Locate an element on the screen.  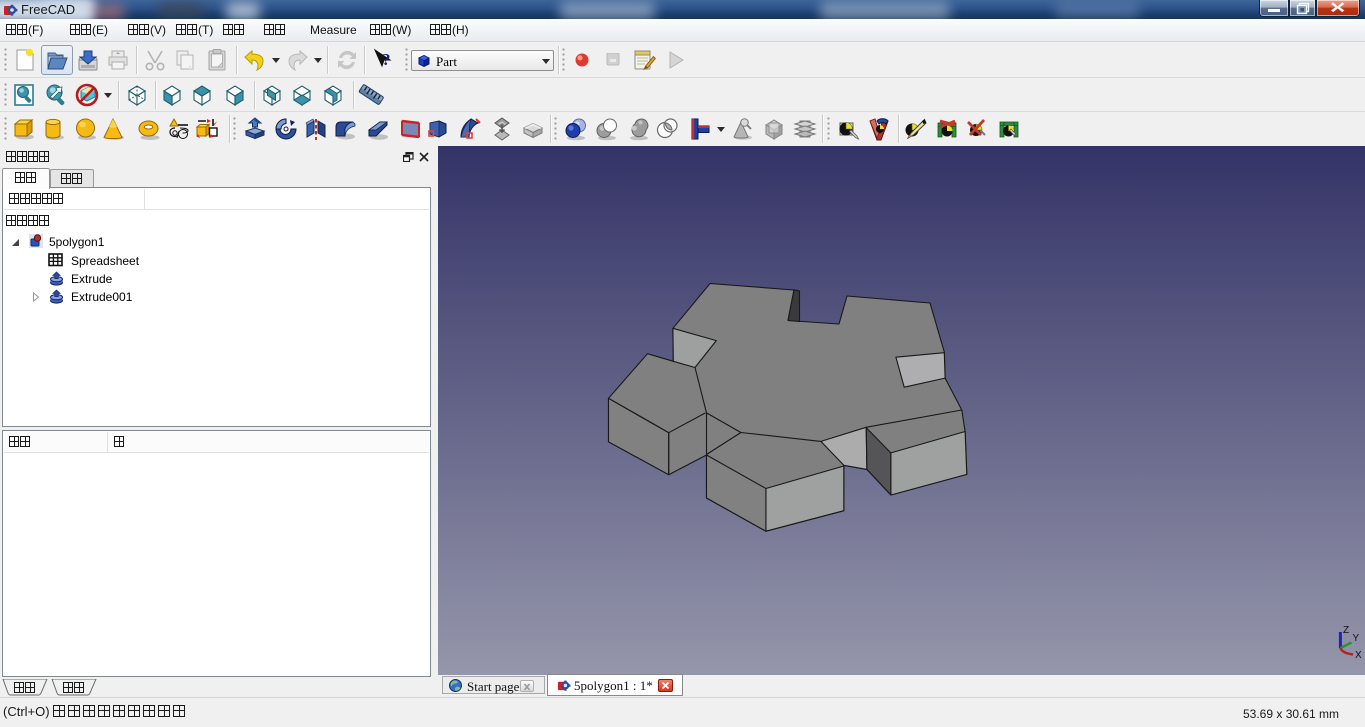
svg-text: X is located at coordinates (1358, 655).